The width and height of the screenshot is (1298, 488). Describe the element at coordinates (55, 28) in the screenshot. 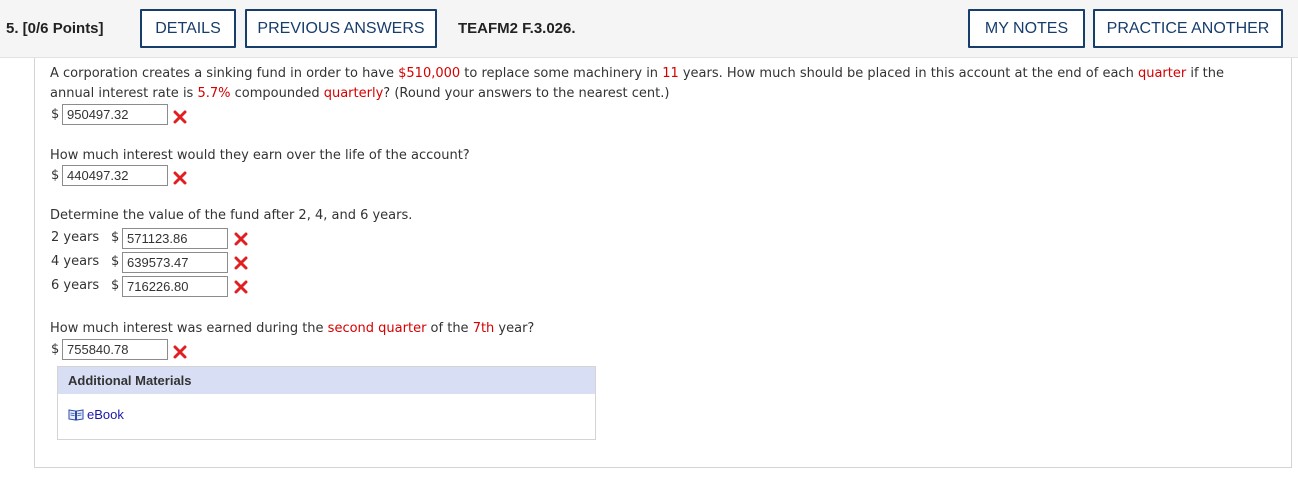

I see `question-points-label: 5. [0/6 Points]` at that location.